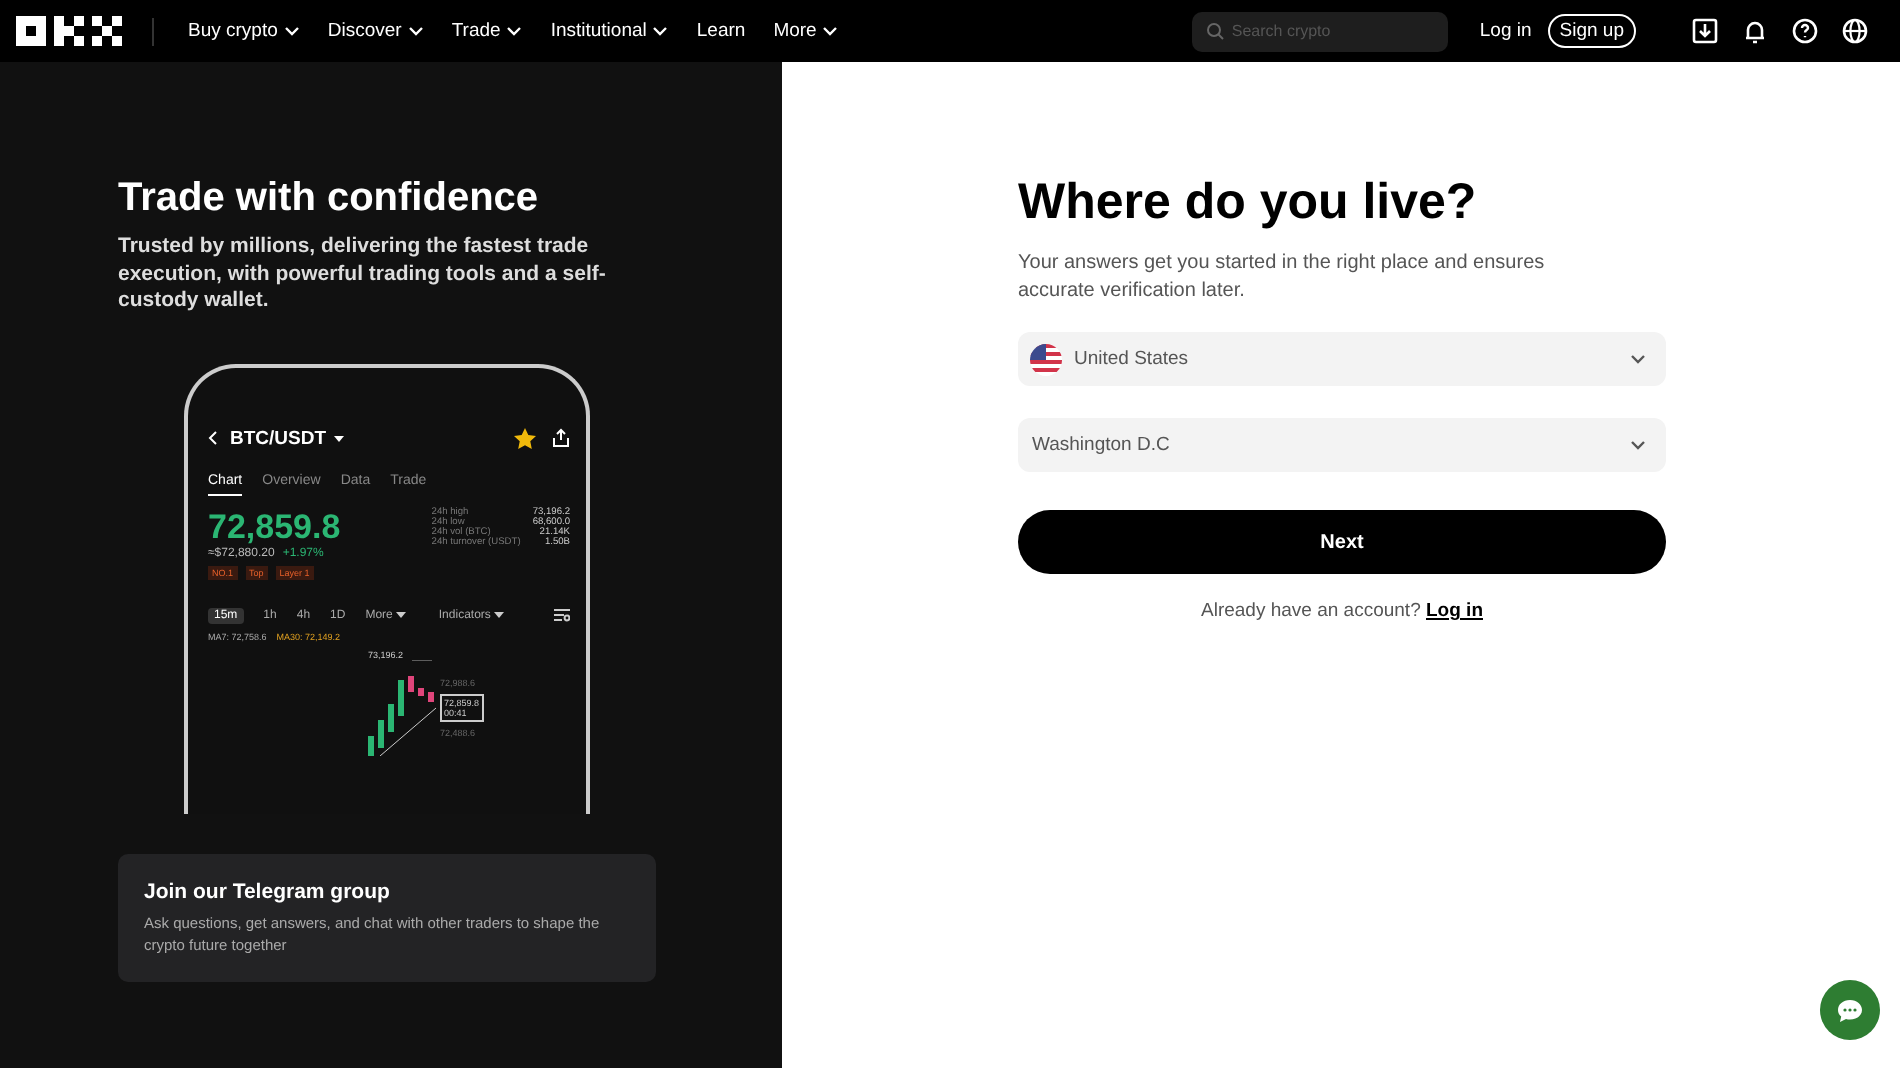 This screenshot has height=1068, width=1900. Describe the element at coordinates (561, 438) in the screenshot. I see `share-icon` at that location.